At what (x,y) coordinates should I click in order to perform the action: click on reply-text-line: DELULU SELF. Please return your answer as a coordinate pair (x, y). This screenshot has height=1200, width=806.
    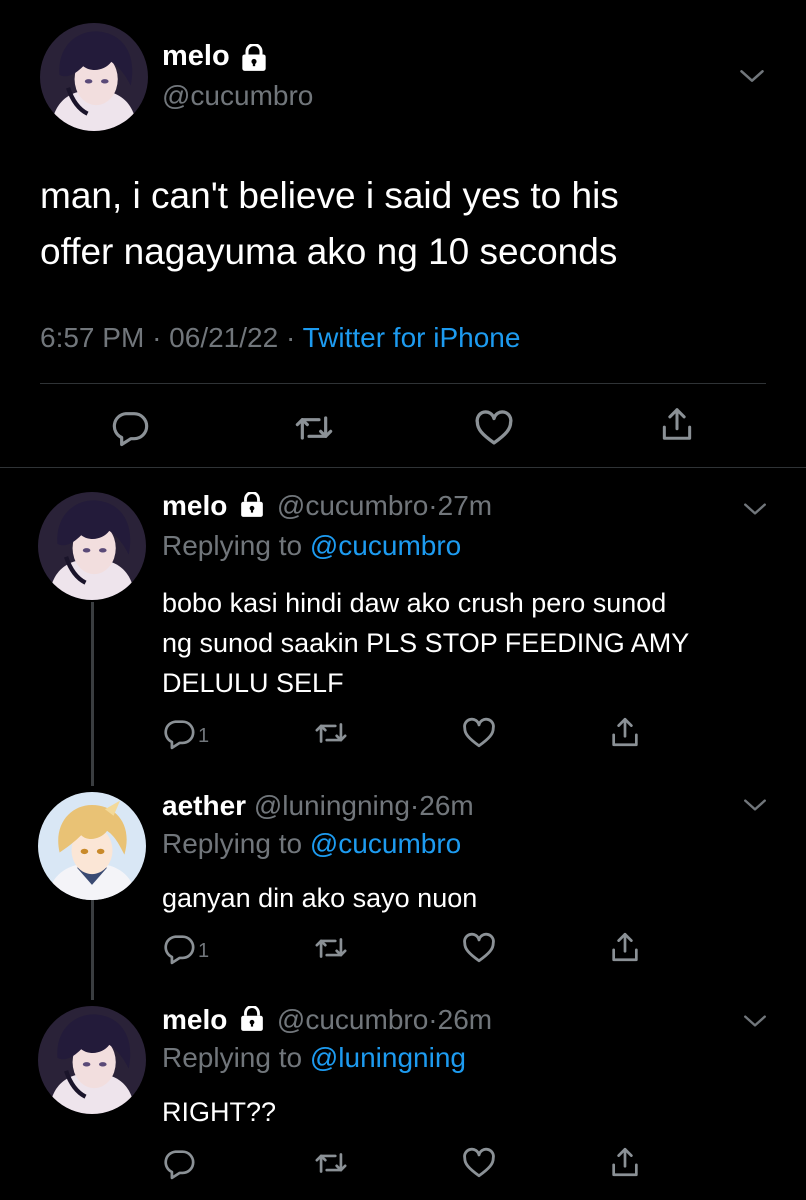
    Looking at the image, I should click on (253, 683).